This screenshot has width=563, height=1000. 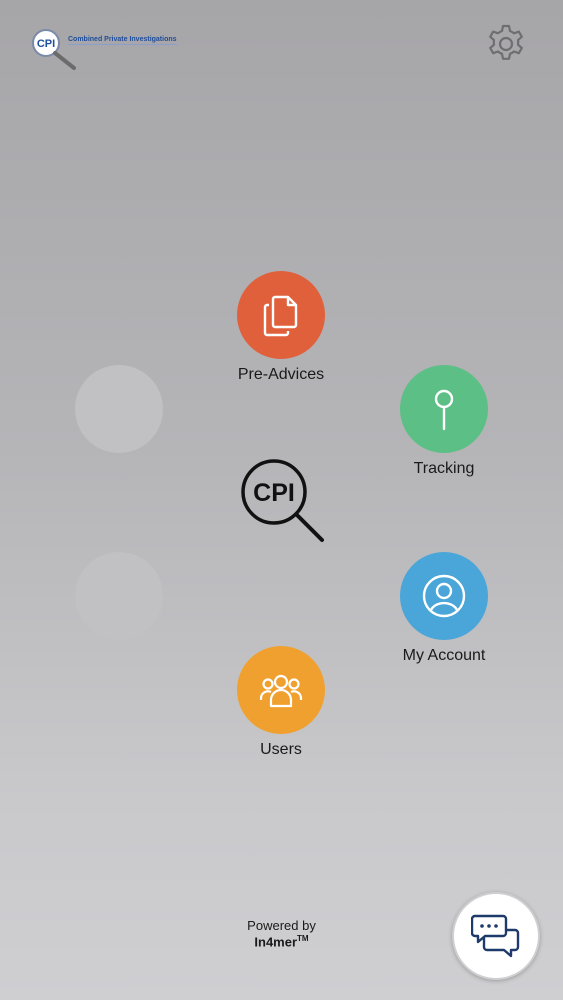 I want to click on center-logo: CPI, so click(x=285, y=503).